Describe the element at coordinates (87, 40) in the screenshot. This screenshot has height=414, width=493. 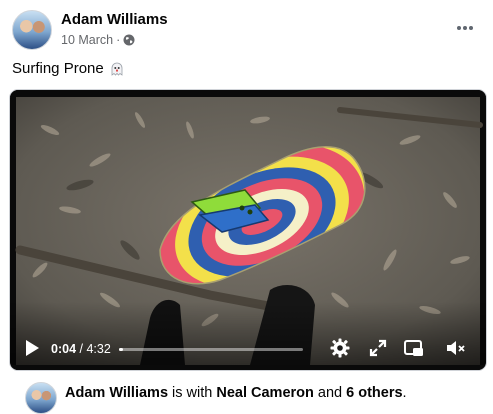
I see `post-date: 10 March` at that location.